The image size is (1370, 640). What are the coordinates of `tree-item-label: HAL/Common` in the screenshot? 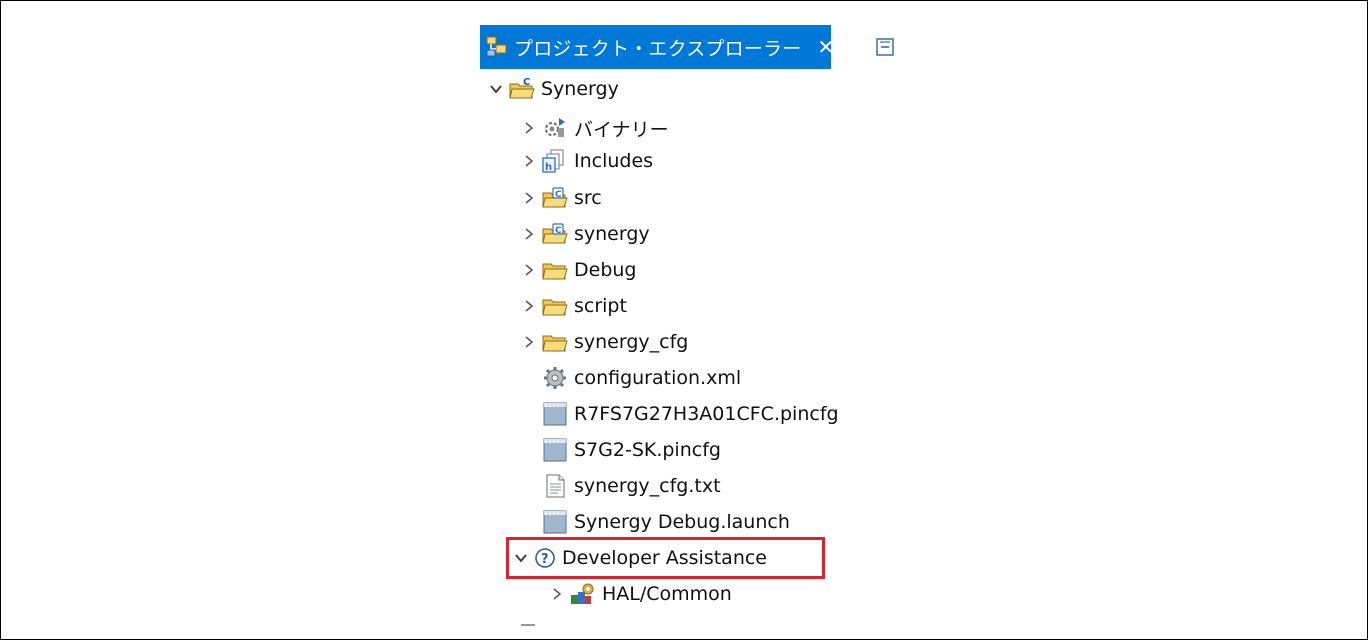 It's located at (667, 594).